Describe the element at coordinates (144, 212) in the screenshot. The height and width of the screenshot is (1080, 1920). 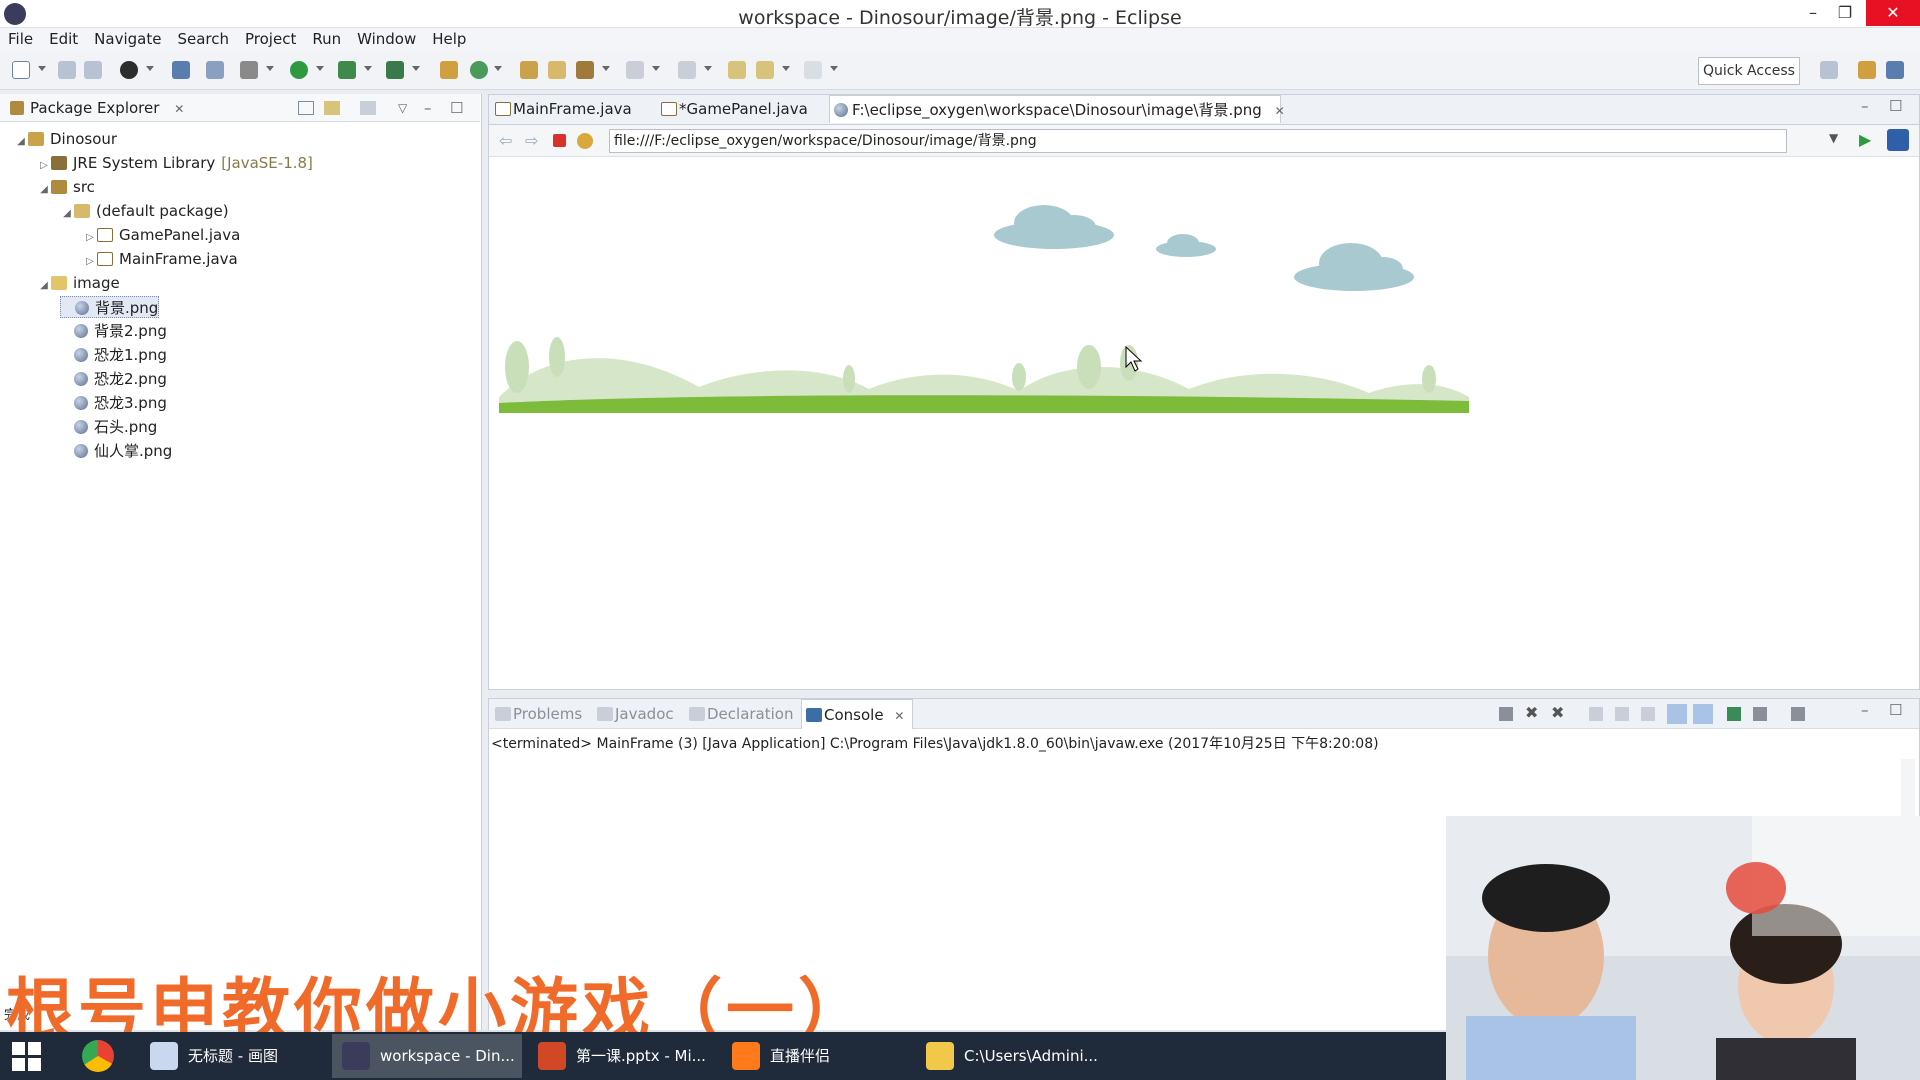
I see `tree-item: ◢ (default package)` at that location.